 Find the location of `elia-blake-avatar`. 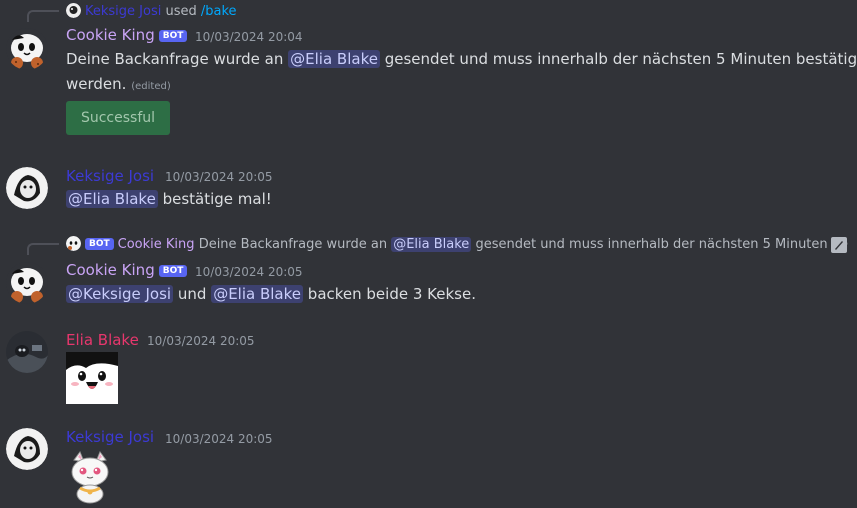

elia-blake-avatar is located at coordinates (27, 352).